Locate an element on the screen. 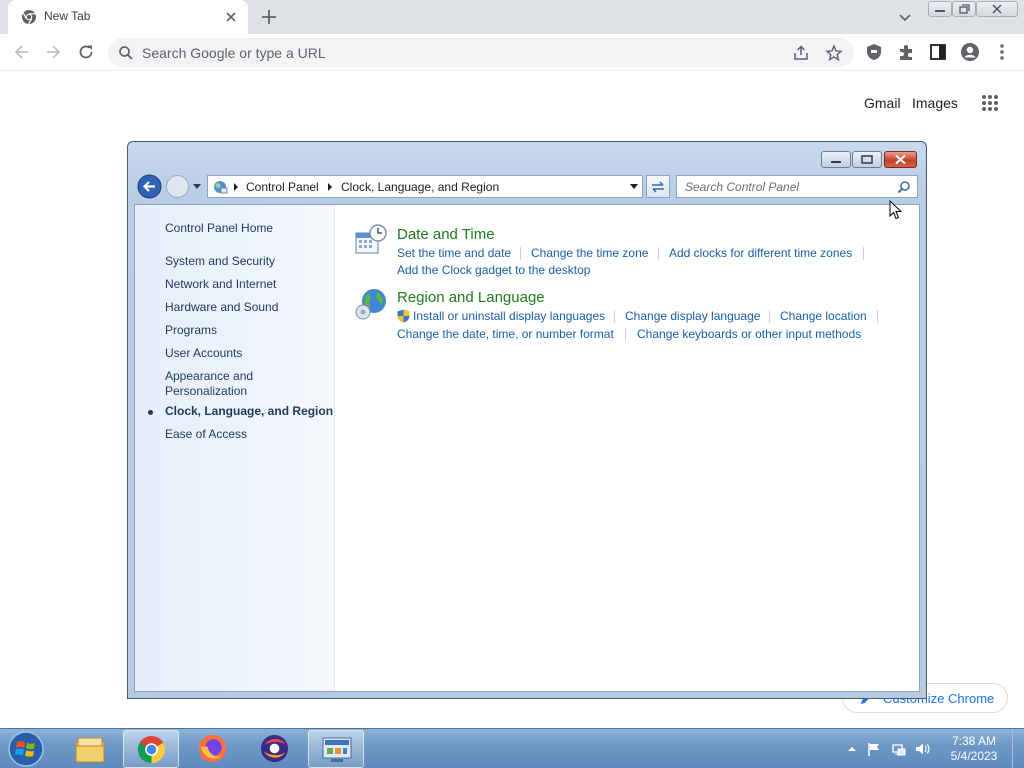 Image resolution: width=1024 pixels, height=768 pixels. refresh-icon is located at coordinates (658, 187).